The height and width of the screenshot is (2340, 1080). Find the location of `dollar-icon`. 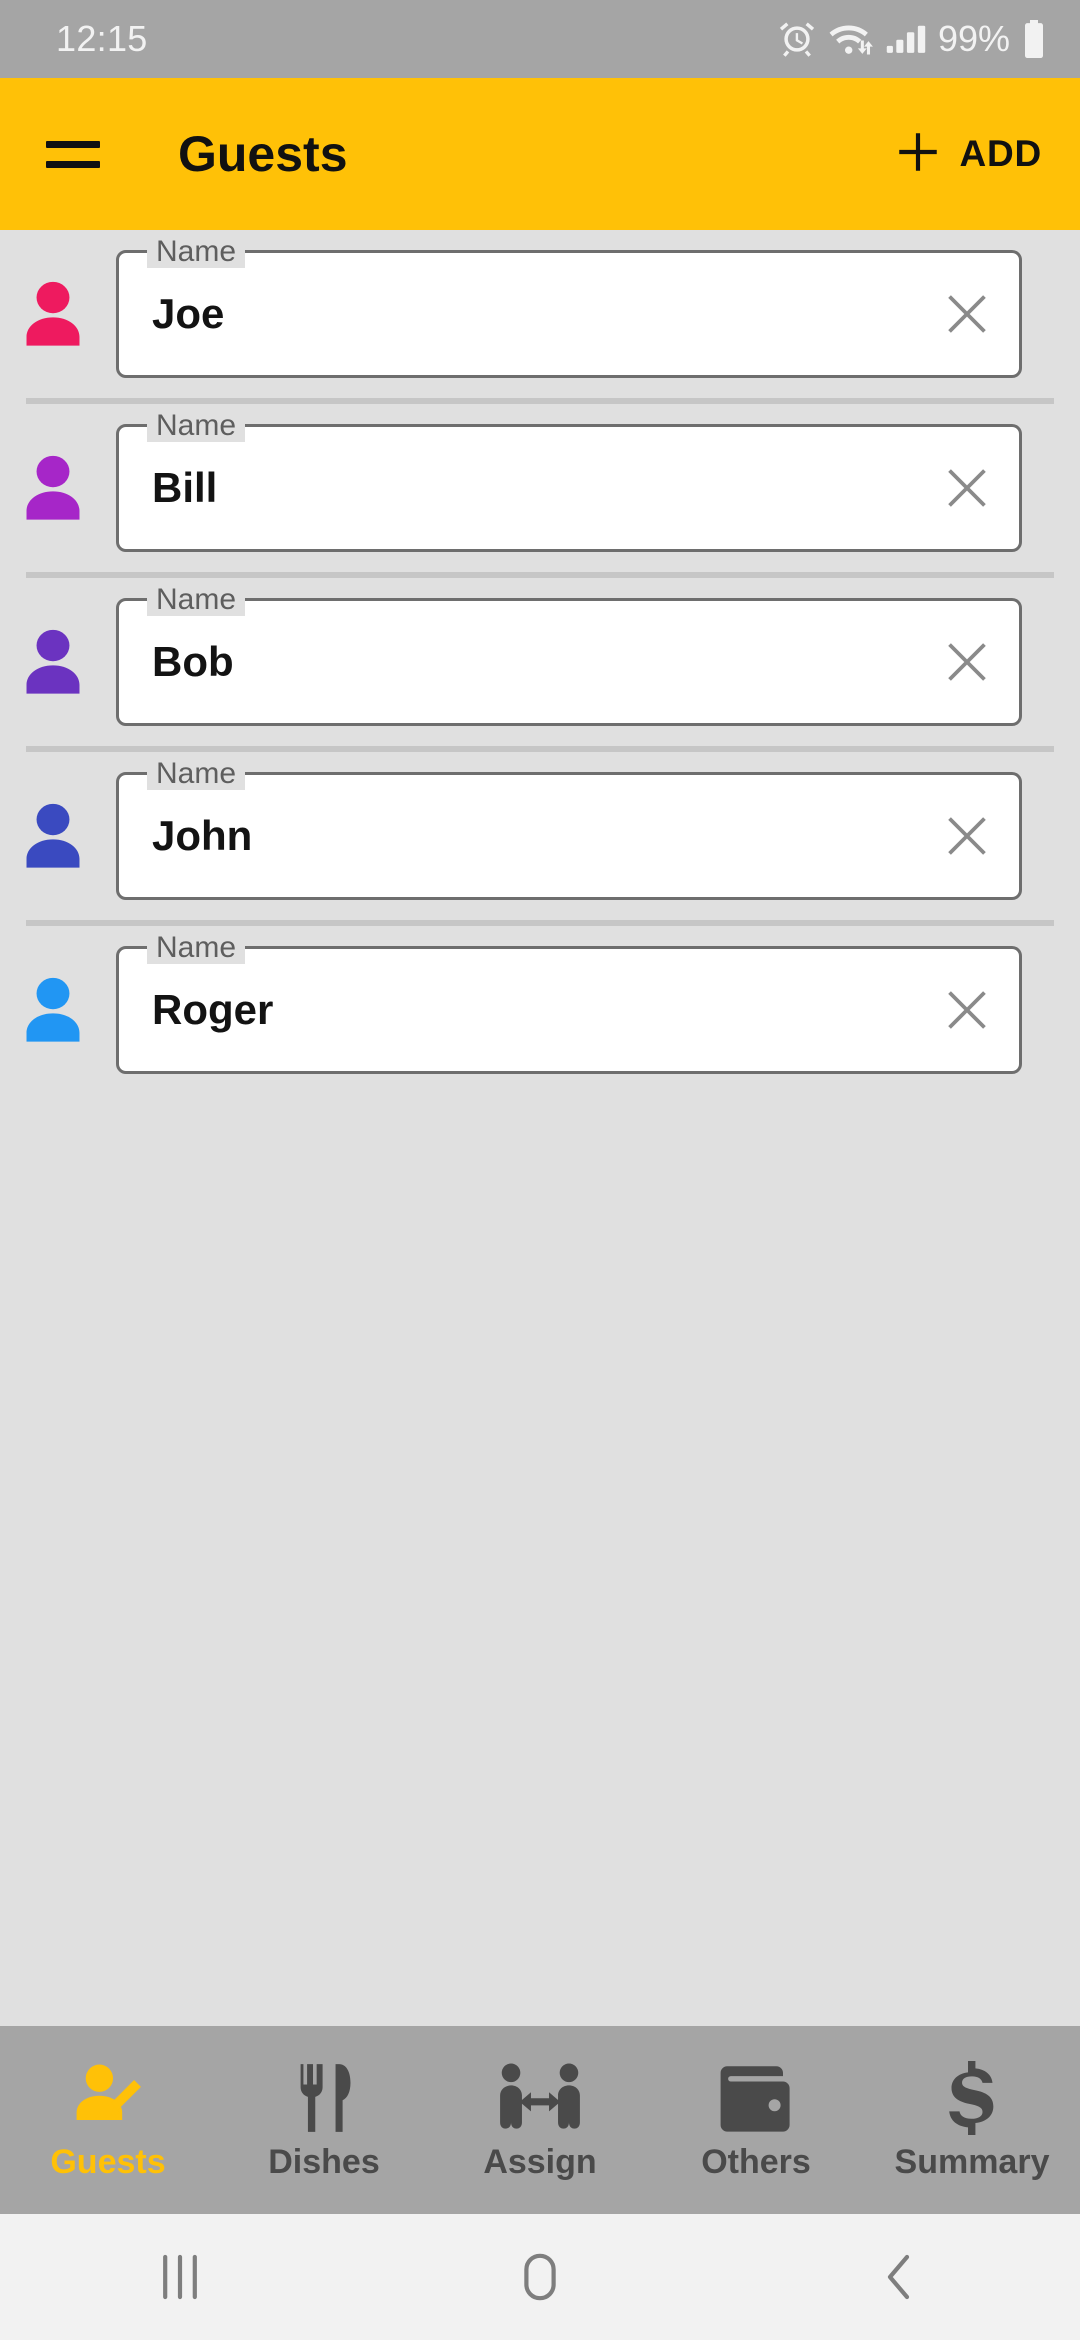

dollar-icon is located at coordinates (972, 2098).